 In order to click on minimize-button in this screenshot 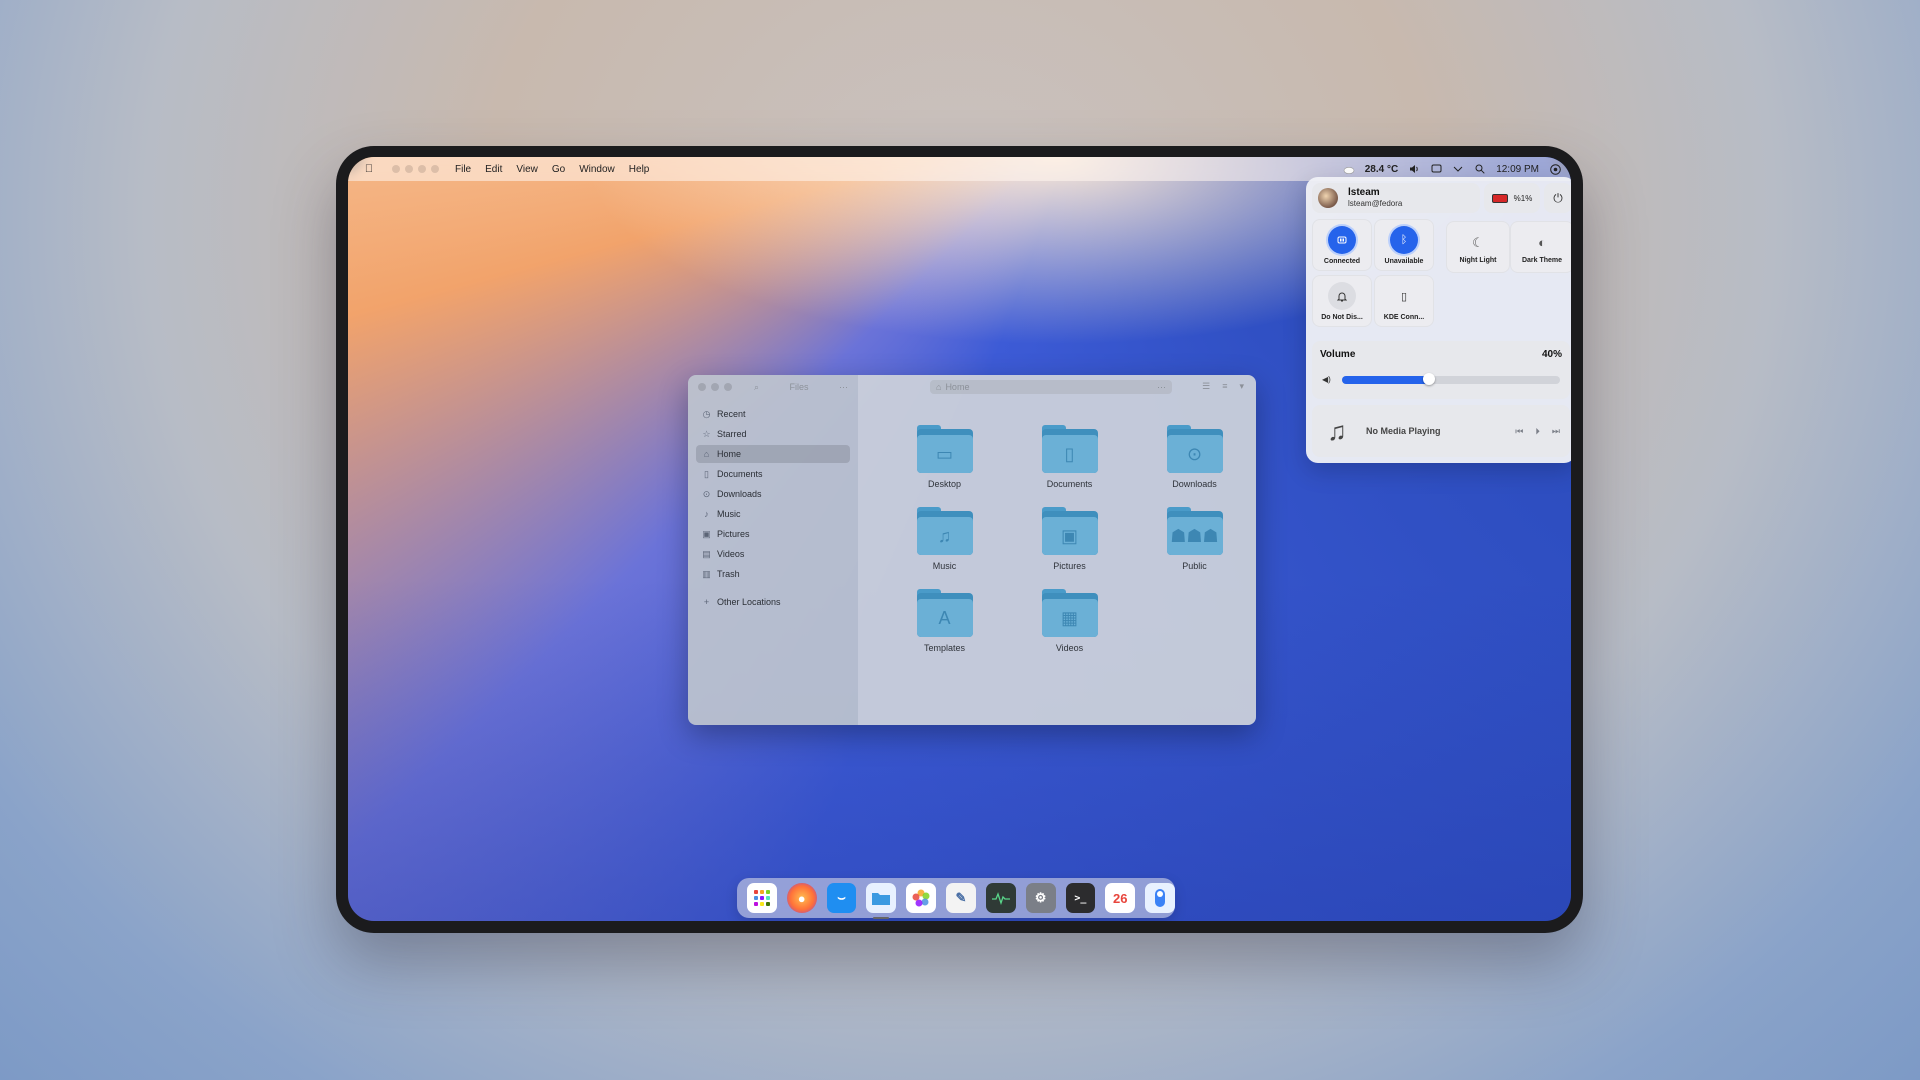, I will do `click(715, 387)`.